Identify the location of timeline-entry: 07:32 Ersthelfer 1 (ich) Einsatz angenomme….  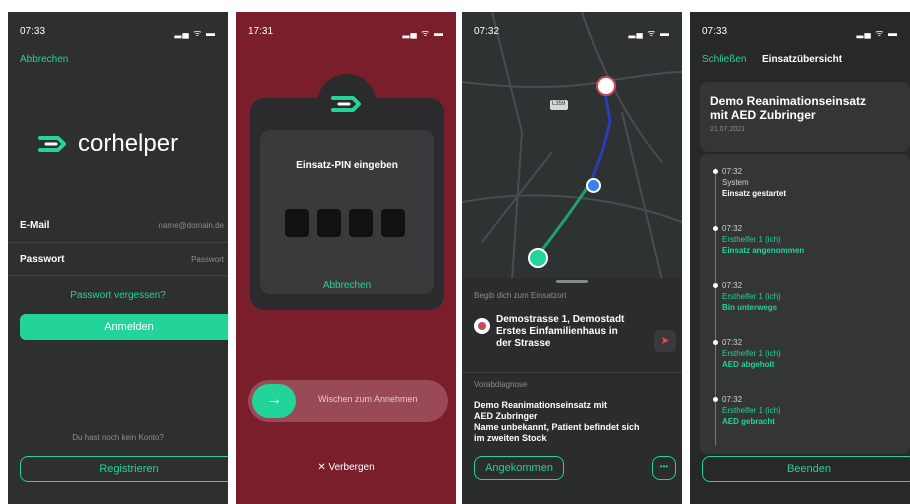
(763, 239).